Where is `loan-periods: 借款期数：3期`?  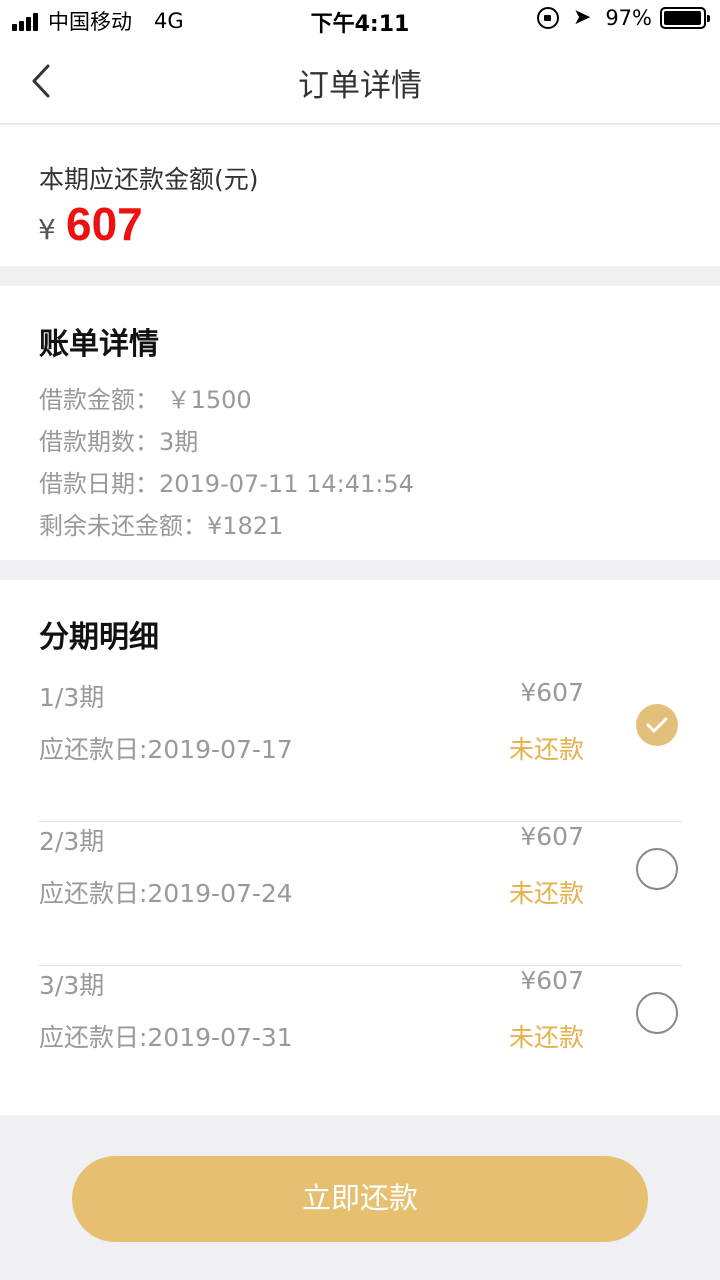
loan-periods: 借款期数：3期 is located at coordinates (119, 442).